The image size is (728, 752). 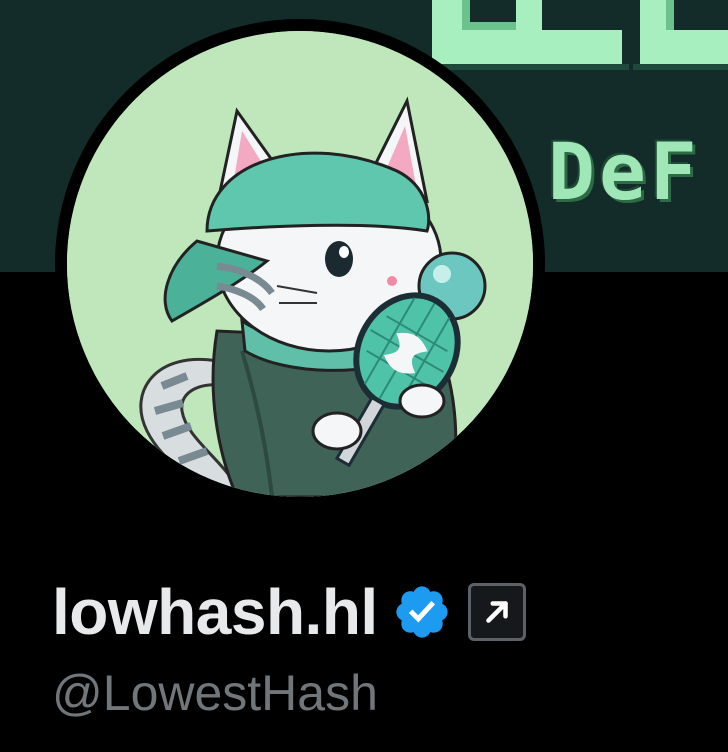 I want to click on display-name-row: lowhash.hl, so click(x=289, y=612).